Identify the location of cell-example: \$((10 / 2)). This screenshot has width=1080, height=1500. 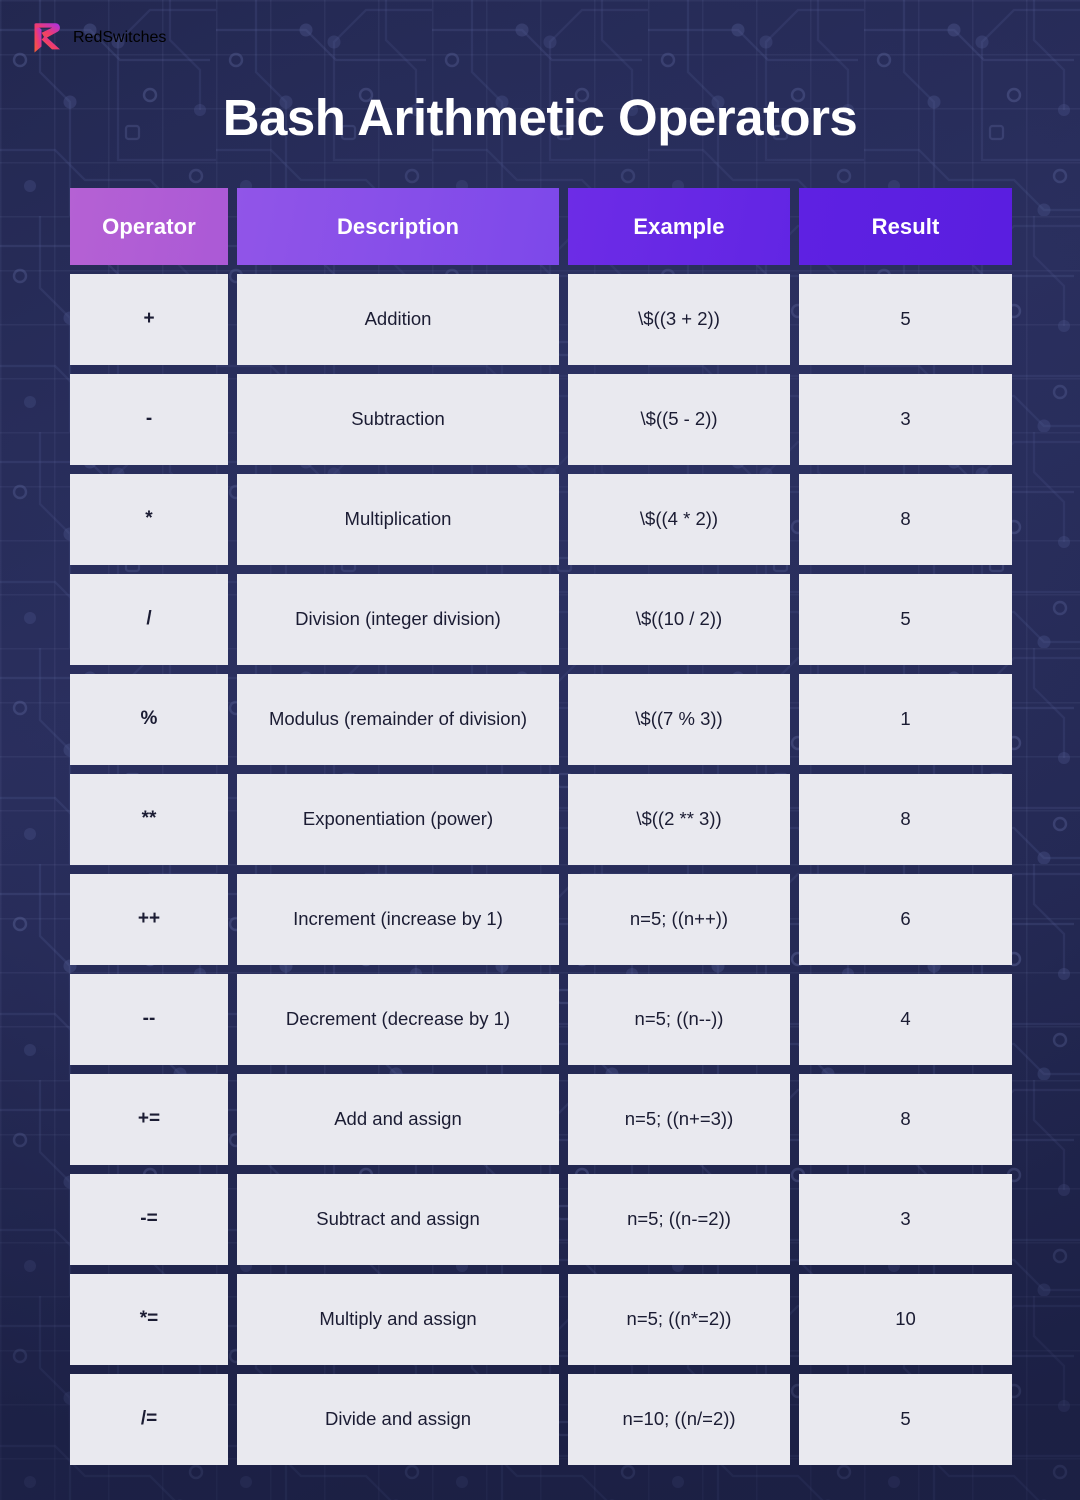
(679, 619).